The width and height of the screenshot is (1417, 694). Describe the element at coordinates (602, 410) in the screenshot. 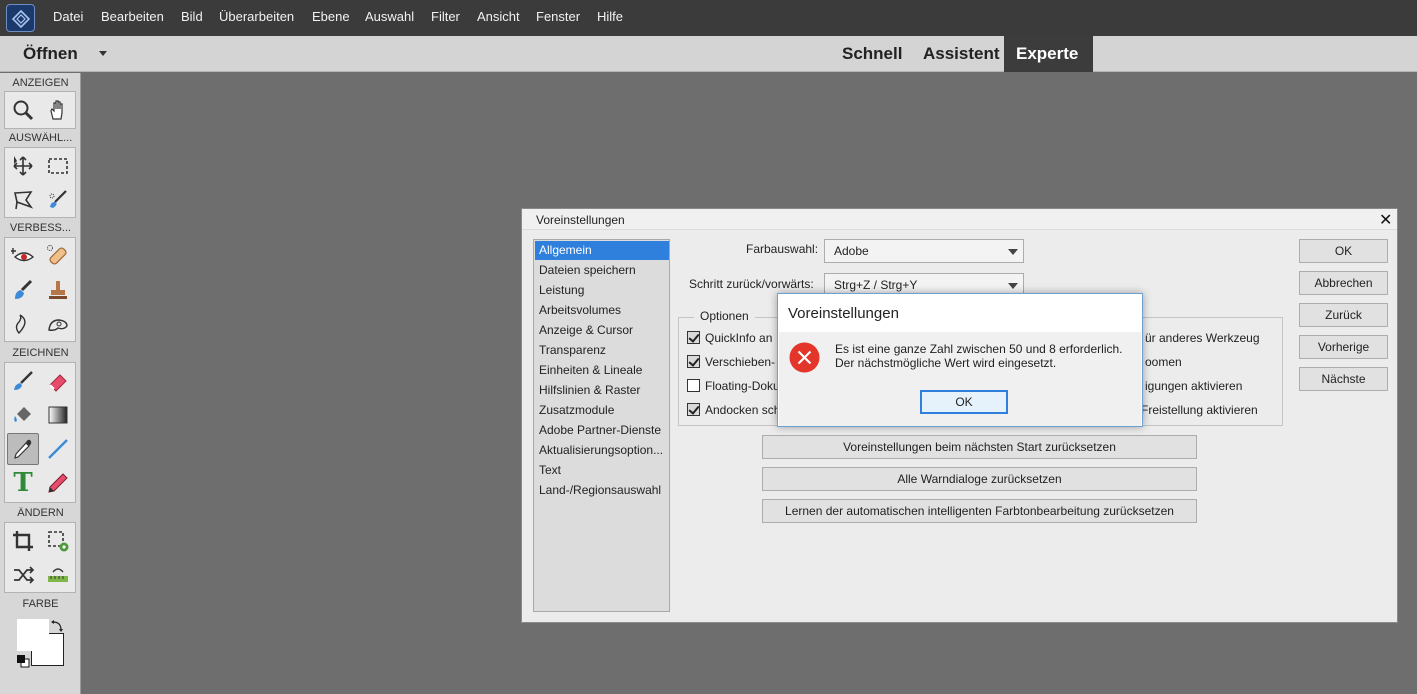

I see `category-item-plugins: Zusatzmodule` at that location.